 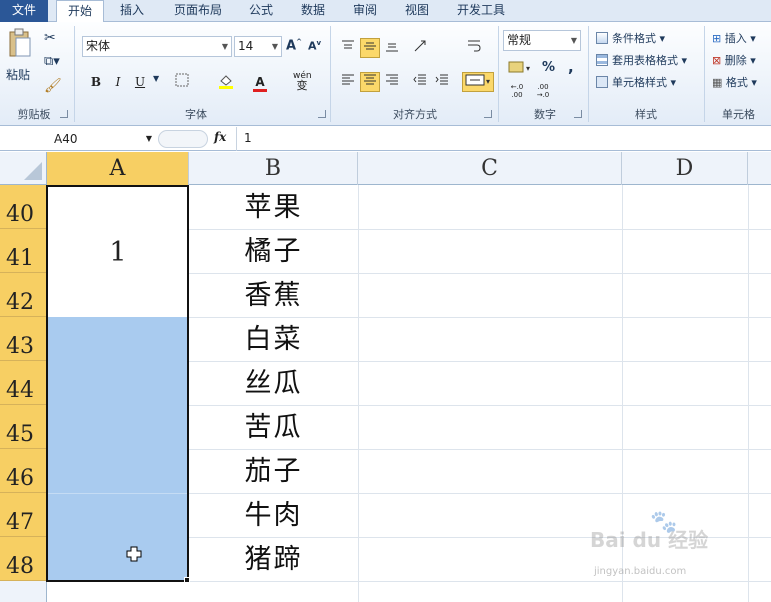 I want to click on formula-input: 1, so click(x=248, y=138).